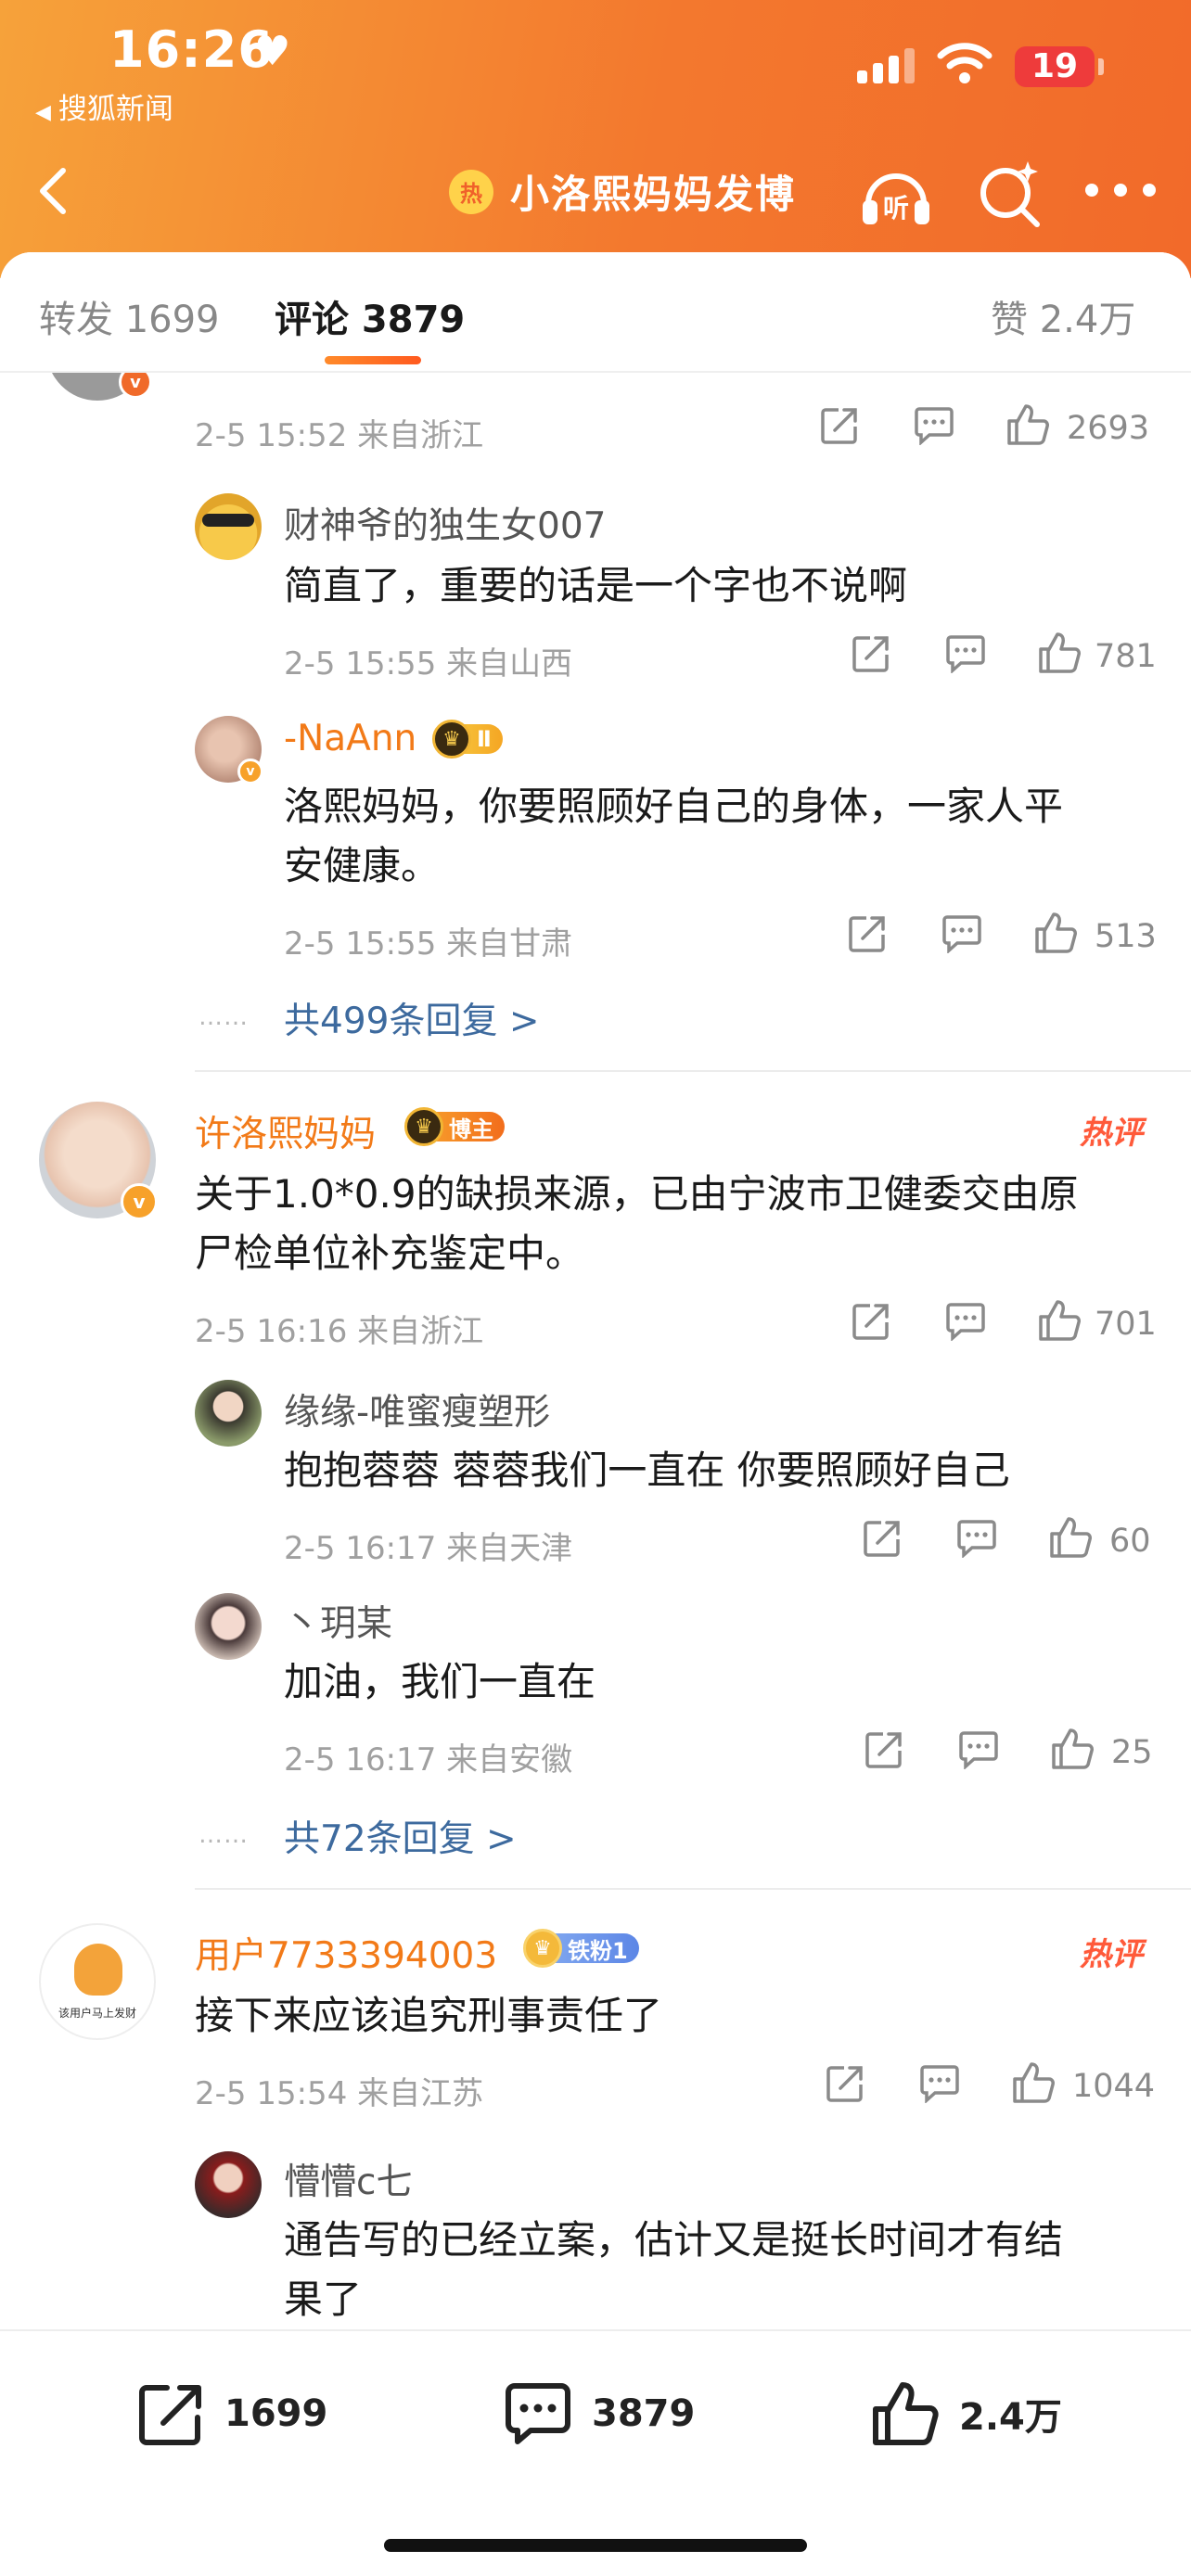 This screenshot has height=2576, width=1191. Describe the element at coordinates (346, 1953) in the screenshot. I see `comment-username: 用户7733394003` at that location.